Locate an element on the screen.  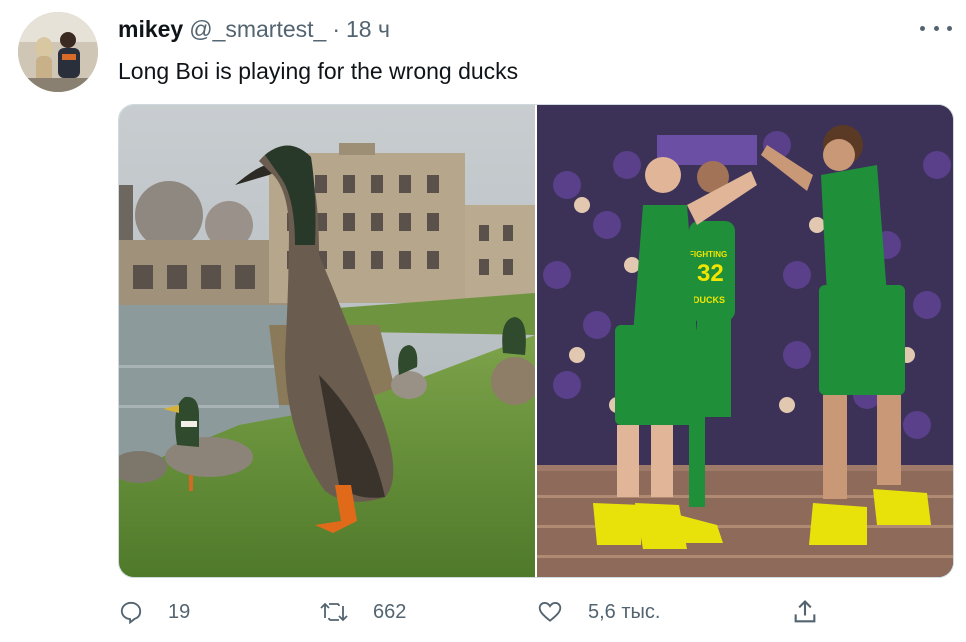
jersey-number: 32 is located at coordinates (710, 273).